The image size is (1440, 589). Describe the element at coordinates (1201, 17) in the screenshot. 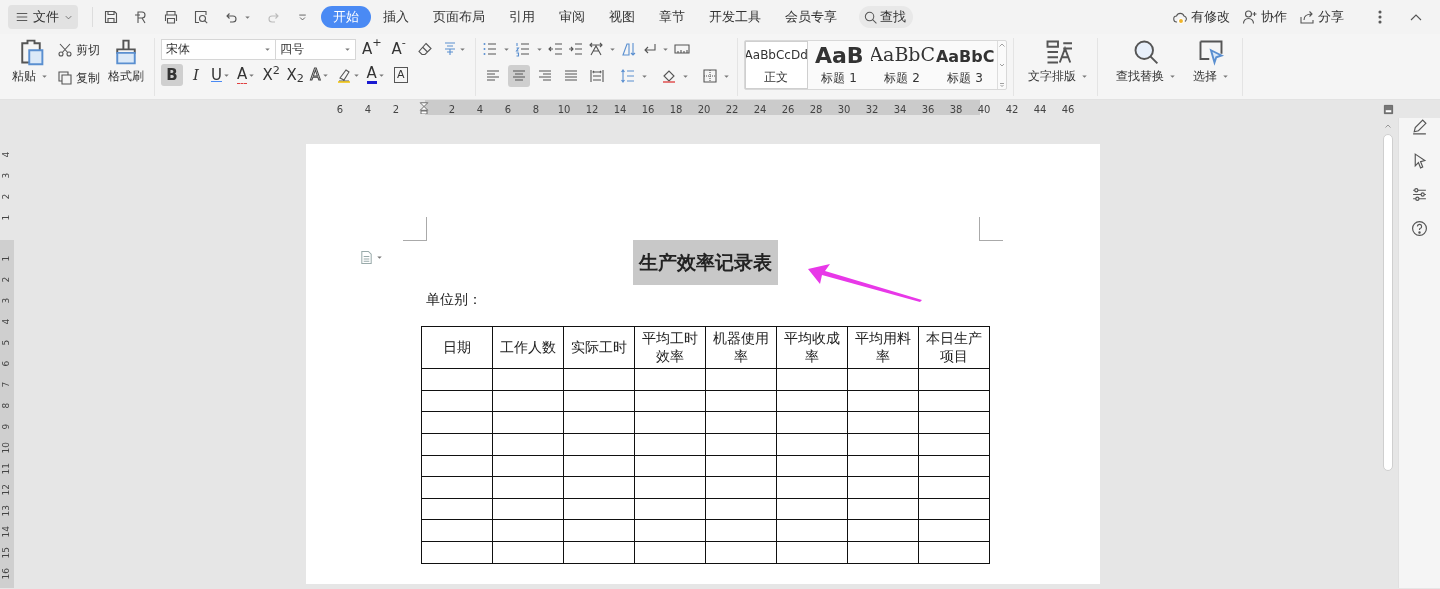

I see `sync-status-button: 有修改` at that location.